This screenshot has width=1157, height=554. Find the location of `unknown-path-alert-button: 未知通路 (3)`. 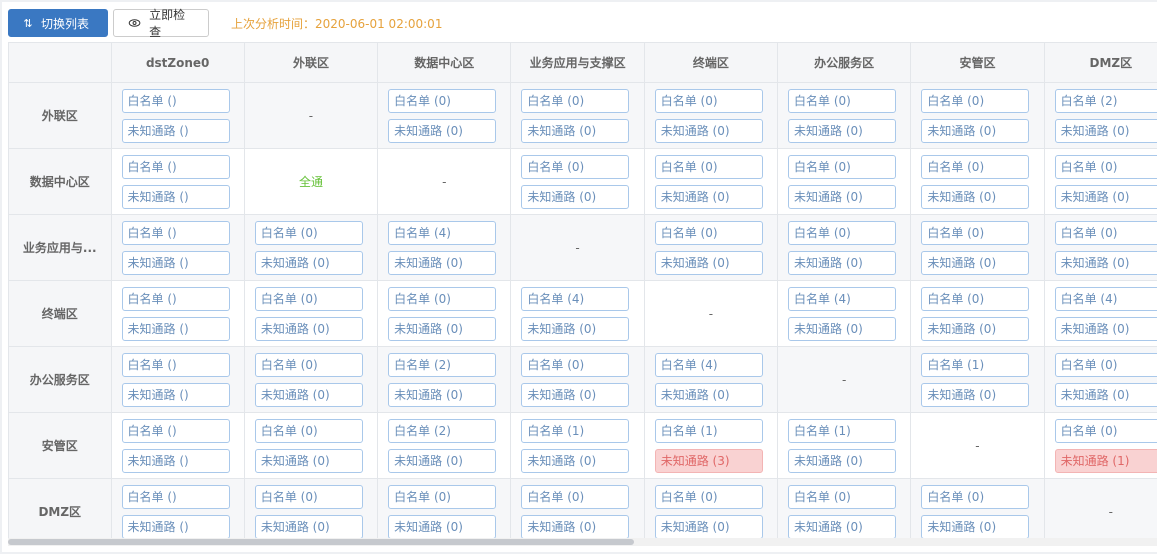

unknown-path-alert-button: 未知通路 (3) is located at coordinates (708, 460).